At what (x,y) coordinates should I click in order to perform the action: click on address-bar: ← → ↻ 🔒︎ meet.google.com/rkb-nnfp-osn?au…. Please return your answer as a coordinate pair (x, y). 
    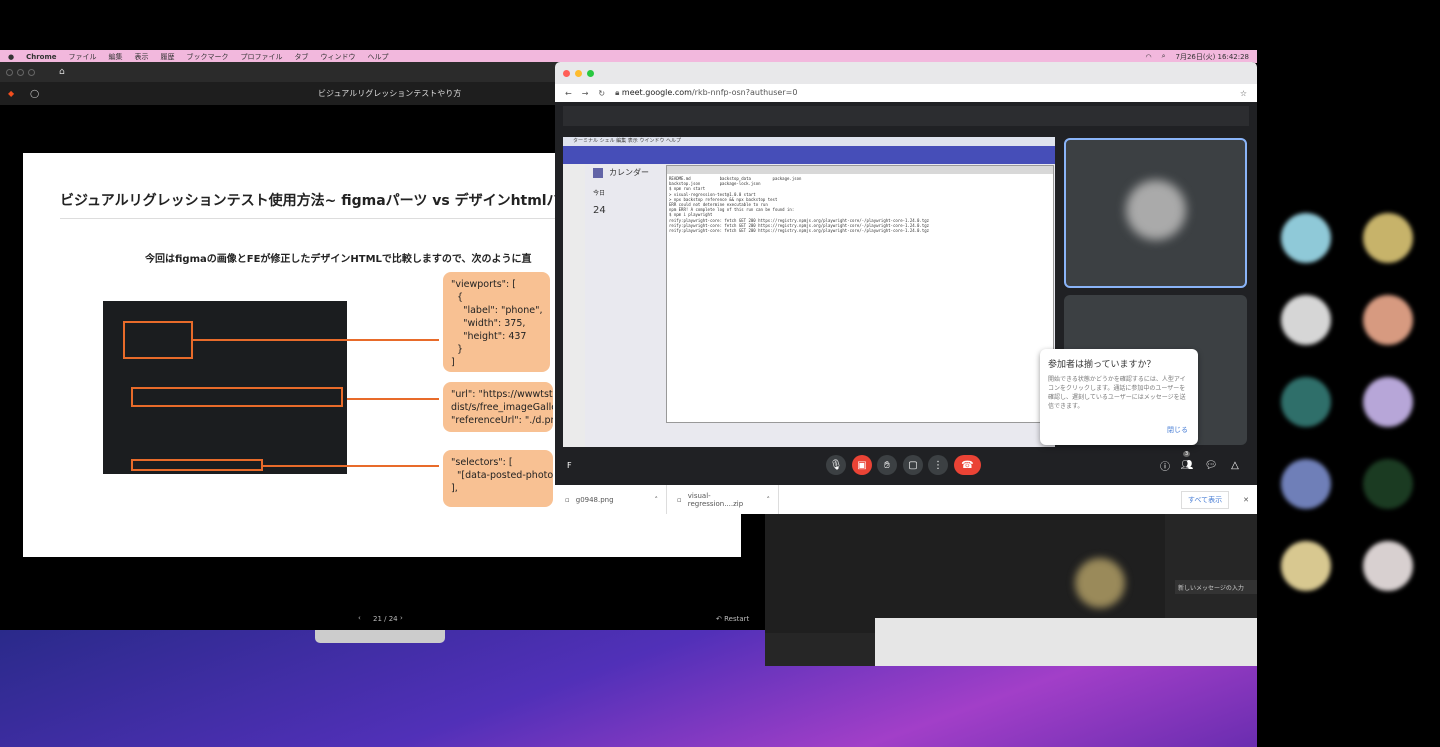
    Looking at the image, I should click on (906, 93).